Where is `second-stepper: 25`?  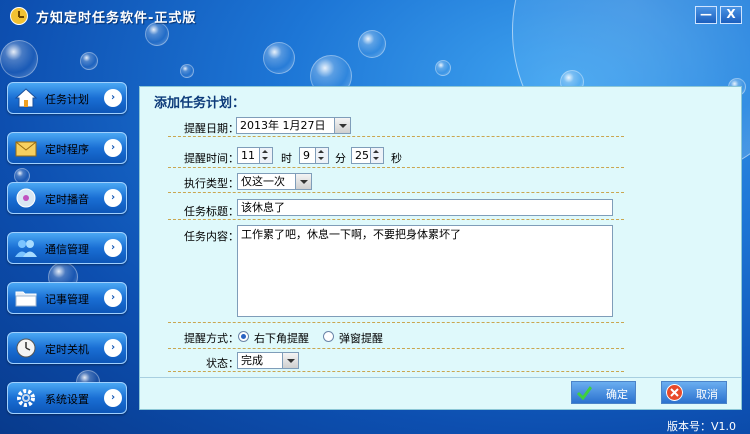
second-stepper: 25 is located at coordinates (367, 155).